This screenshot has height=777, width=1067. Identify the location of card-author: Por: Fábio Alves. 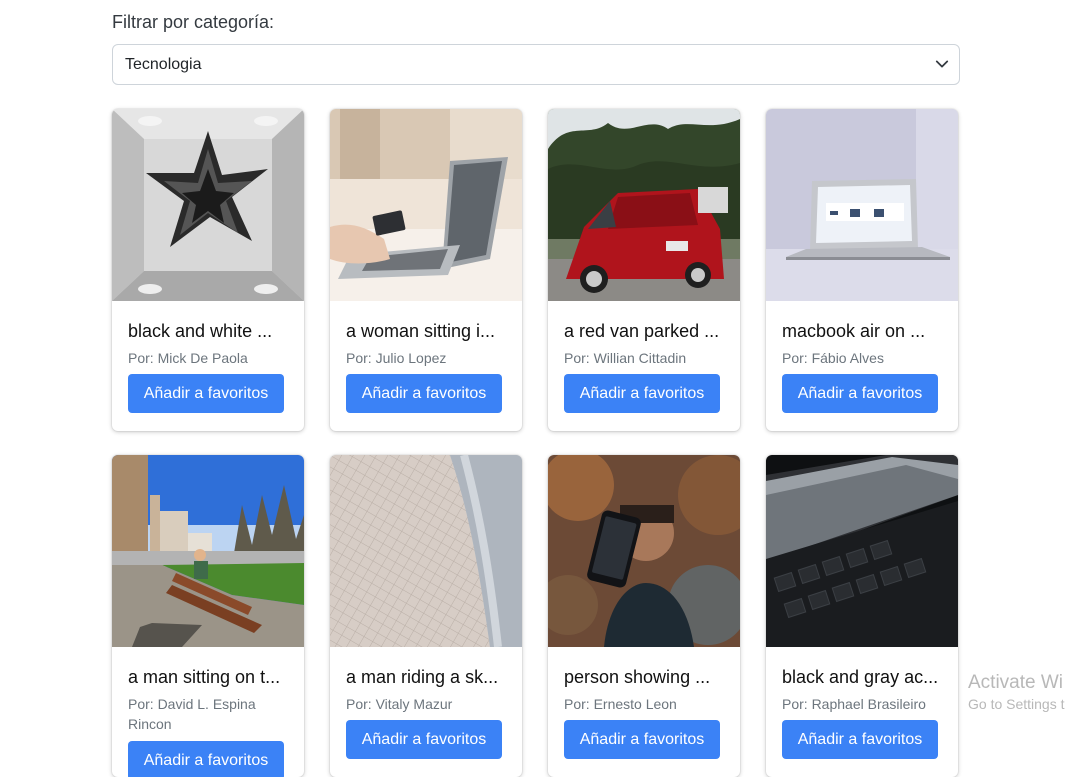
(833, 358).